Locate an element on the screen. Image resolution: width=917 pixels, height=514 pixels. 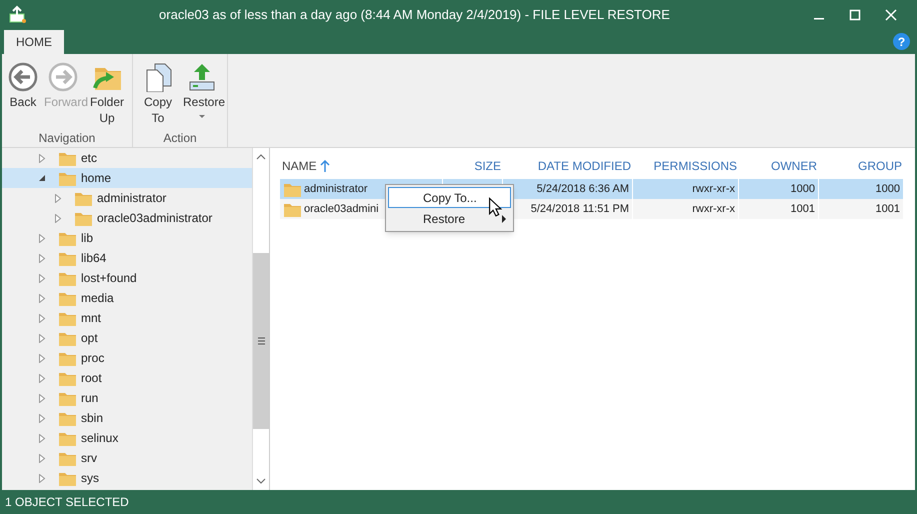
column-header: GROUP is located at coordinates (861, 166).